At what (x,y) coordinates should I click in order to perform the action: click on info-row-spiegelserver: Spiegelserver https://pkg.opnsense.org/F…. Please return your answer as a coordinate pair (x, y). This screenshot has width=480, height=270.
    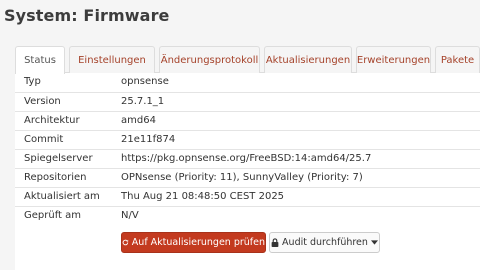
    Looking at the image, I should click on (247, 158).